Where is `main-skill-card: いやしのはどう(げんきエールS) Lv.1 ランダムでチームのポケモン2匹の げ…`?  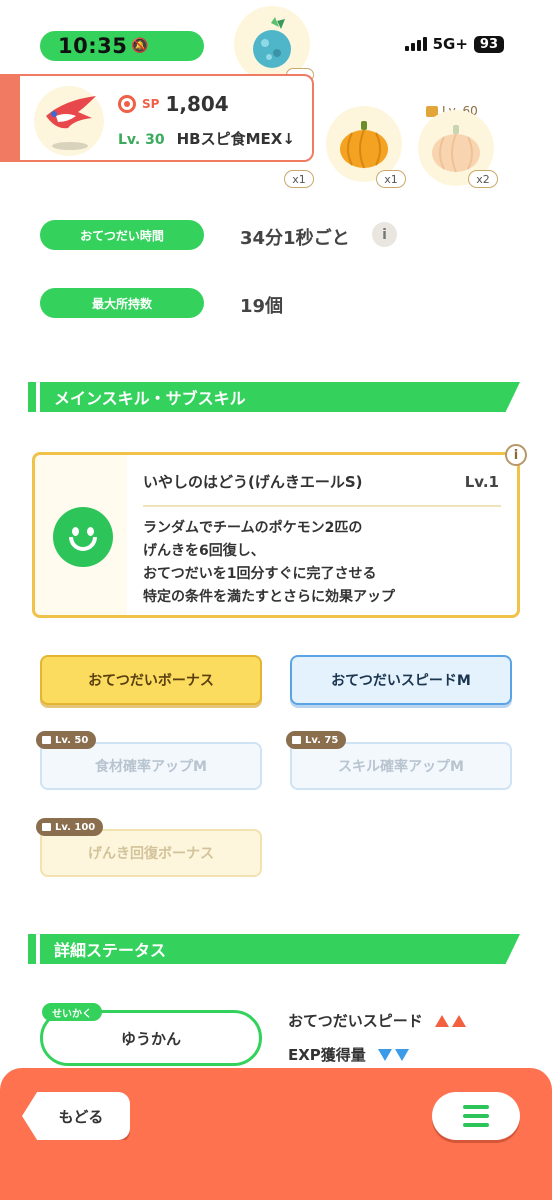
main-skill-card: いやしのはどう(げんきエールS) Lv.1 ランダムでチームのポケモン2匹の げ… is located at coordinates (276, 535).